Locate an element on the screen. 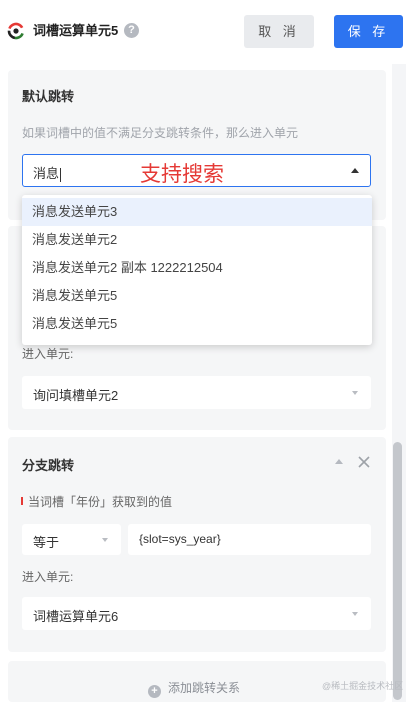 This screenshot has width=413, height=702. add-jump-relation-button: + 添加跳转关系 is located at coordinates (194, 688).